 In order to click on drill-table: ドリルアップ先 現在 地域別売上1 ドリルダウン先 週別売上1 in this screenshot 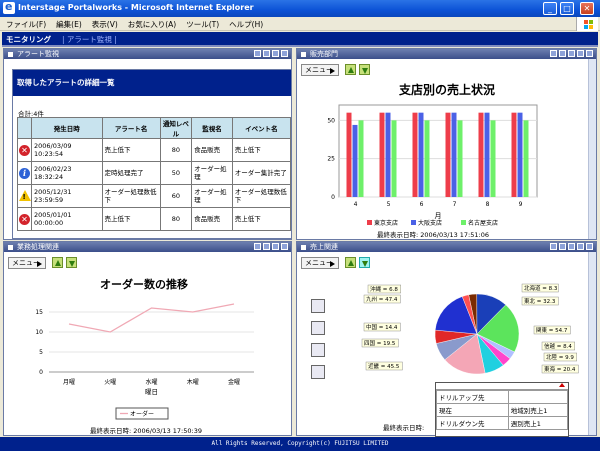, I will do `click(502, 410)`.